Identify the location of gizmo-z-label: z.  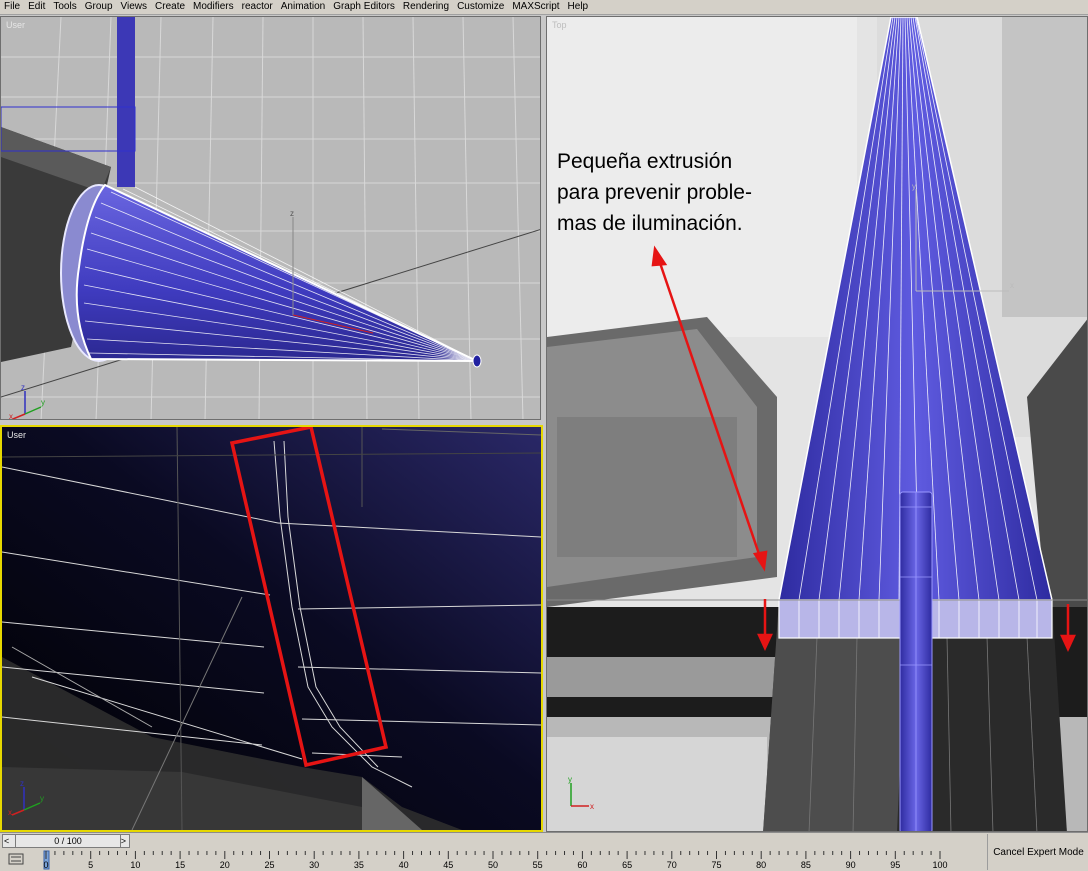
(292, 213).